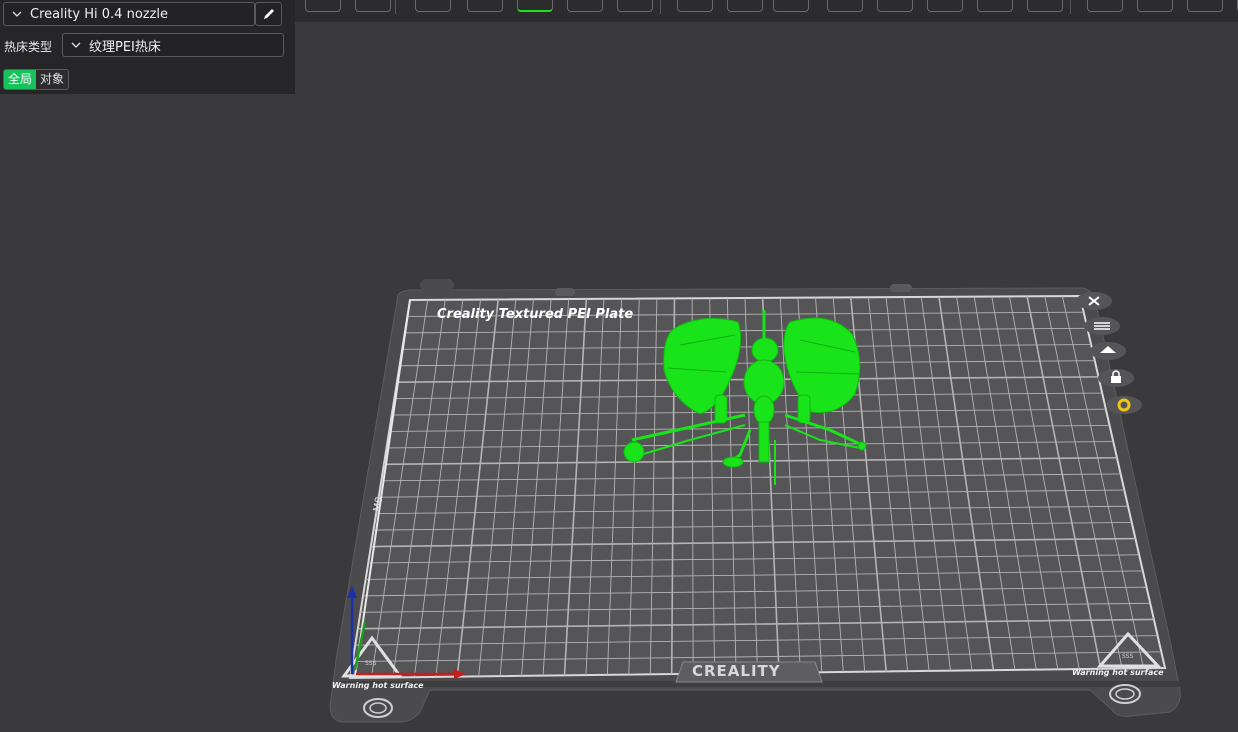 This screenshot has height=732, width=1238. I want to click on plate-list-button, so click(1102, 326).